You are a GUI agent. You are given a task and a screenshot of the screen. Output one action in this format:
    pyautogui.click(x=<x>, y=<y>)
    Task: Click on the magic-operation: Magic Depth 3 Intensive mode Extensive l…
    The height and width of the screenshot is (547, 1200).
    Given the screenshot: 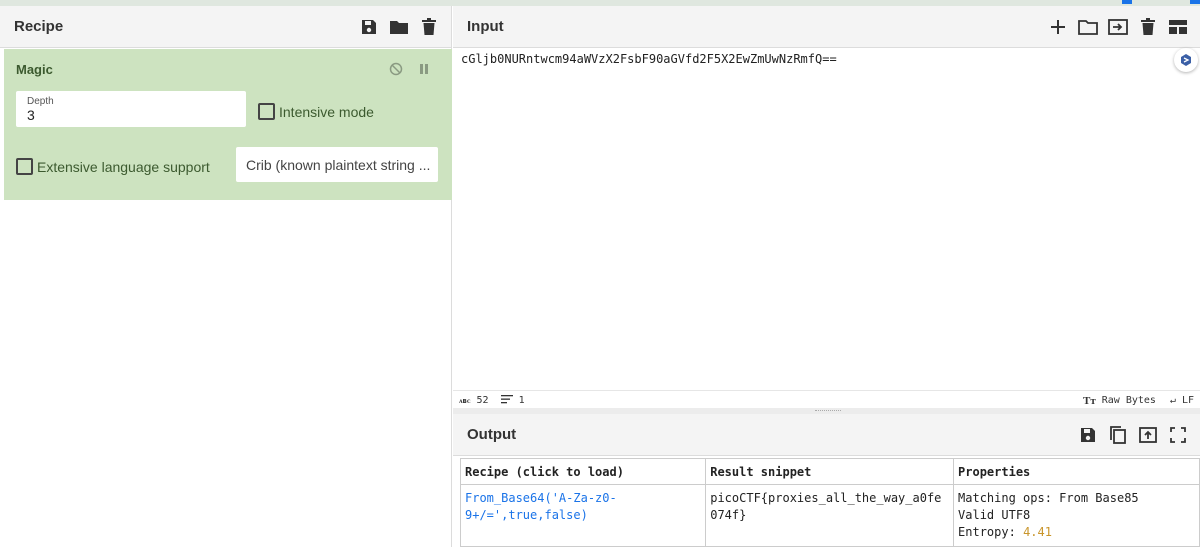 What is the action you would take?
    pyautogui.click(x=228, y=124)
    